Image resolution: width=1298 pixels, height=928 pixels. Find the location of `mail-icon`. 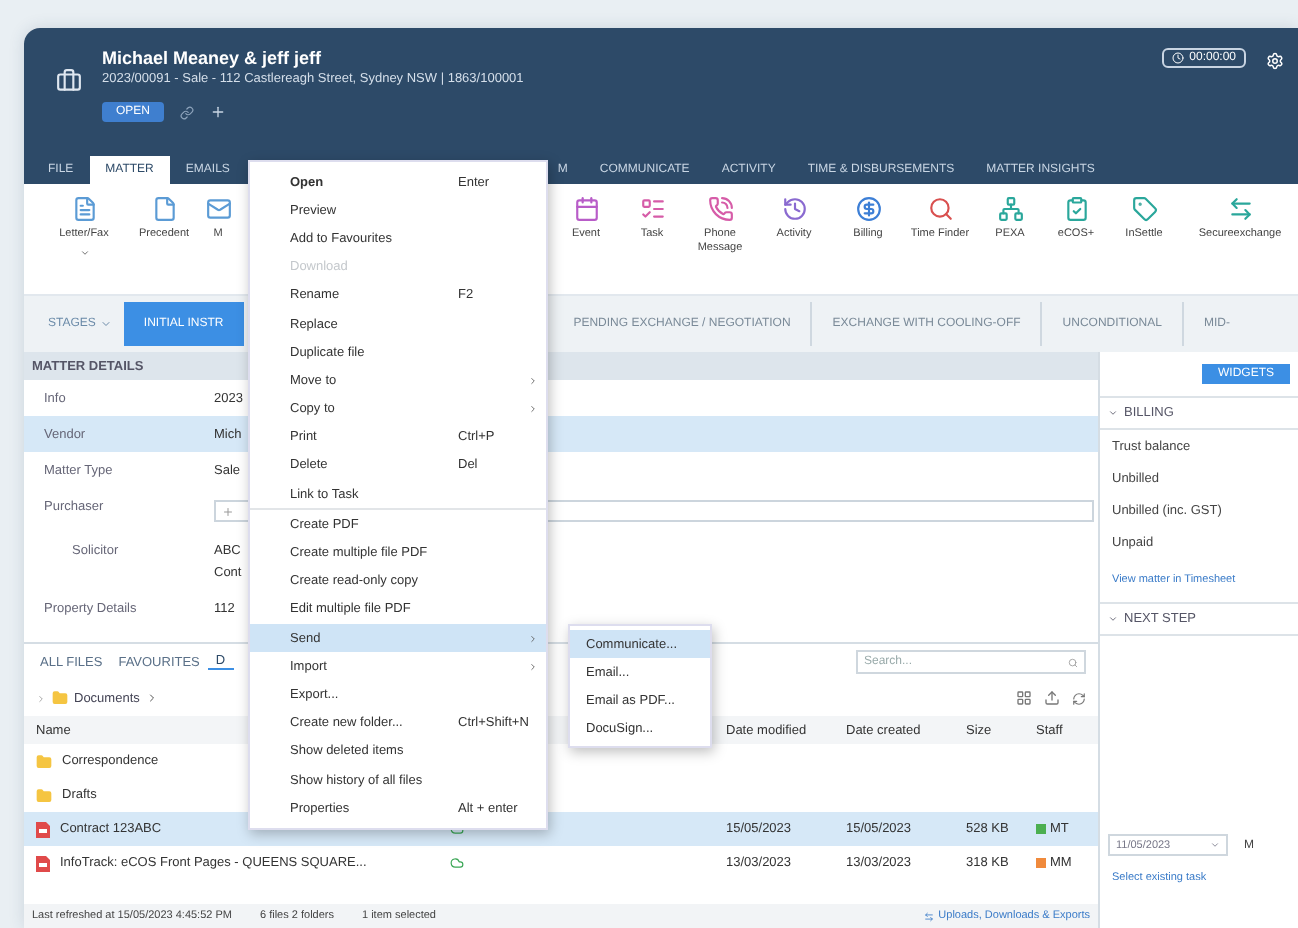

mail-icon is located at coordinates (218, 209).